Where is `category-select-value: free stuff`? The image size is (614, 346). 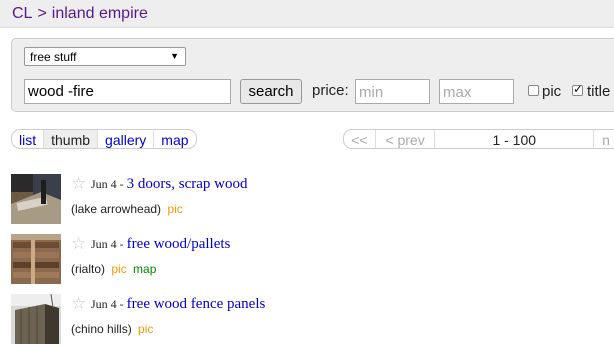
category-select-value: free stuff is located at coordinates (53, 57).